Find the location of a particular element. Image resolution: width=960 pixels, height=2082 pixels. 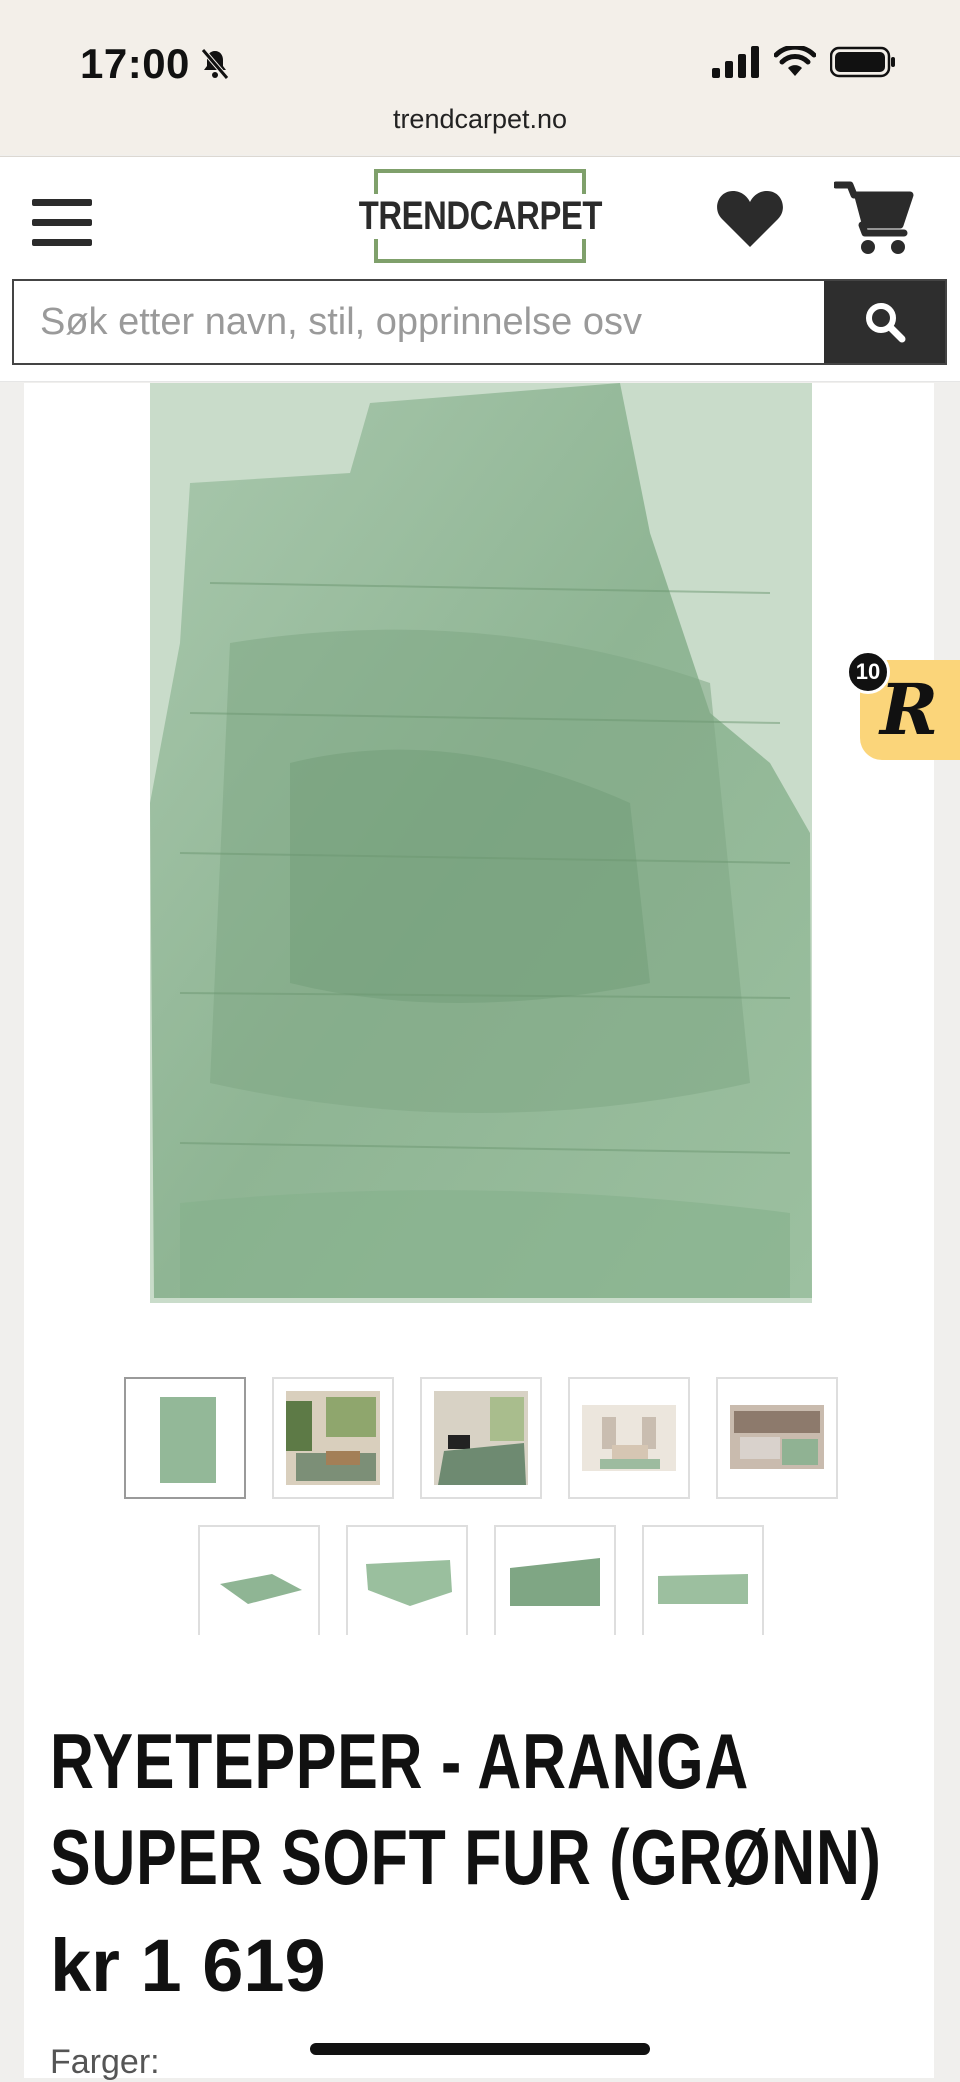

bell-muted-icon is located at coordinates (215, 64).